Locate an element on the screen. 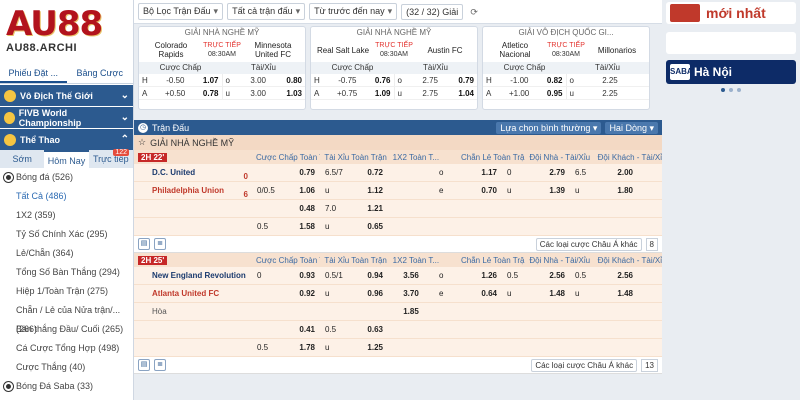  over-under-odds: o 2.75 0.79 is located at coordinates (435, 80).